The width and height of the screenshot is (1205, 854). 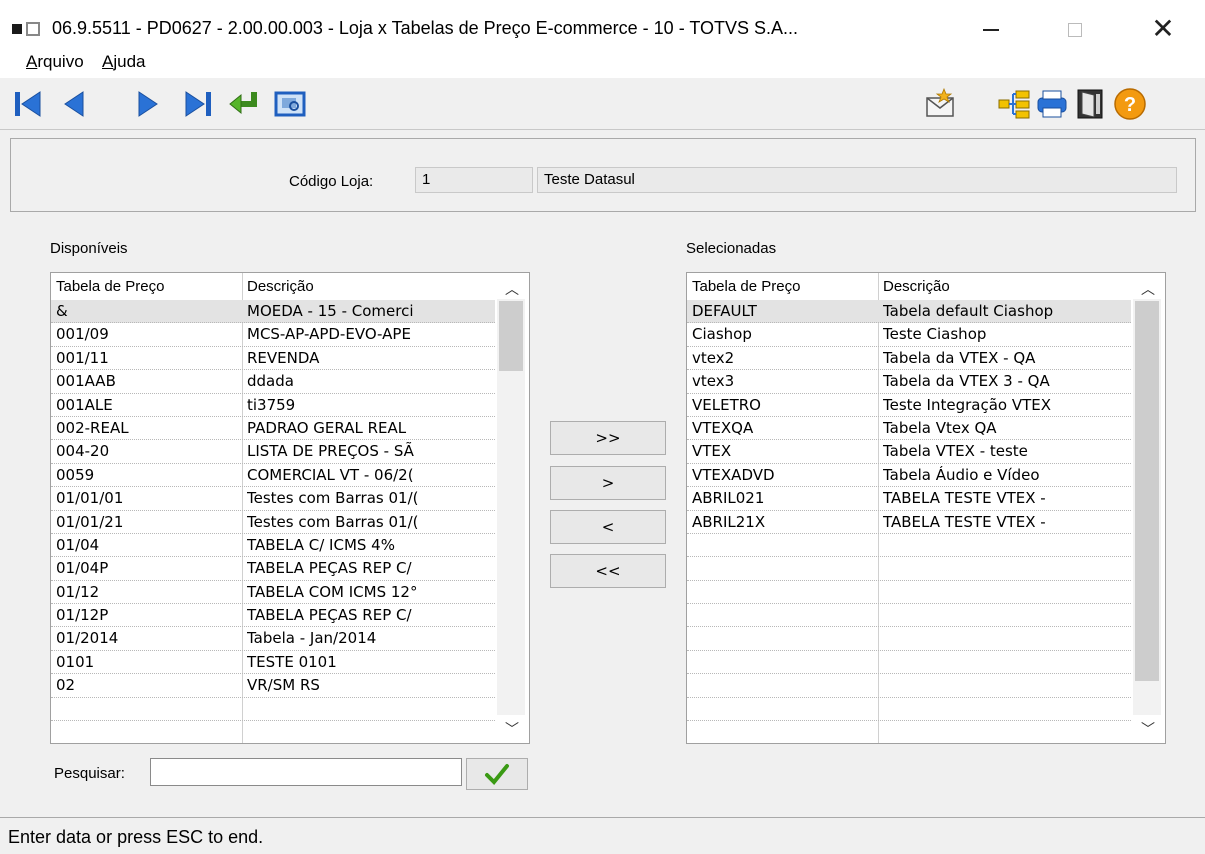 What do you see at coordinates (28, 104) in the screenshot?
I see `first-record-icon` at bounding box center [28, 104].